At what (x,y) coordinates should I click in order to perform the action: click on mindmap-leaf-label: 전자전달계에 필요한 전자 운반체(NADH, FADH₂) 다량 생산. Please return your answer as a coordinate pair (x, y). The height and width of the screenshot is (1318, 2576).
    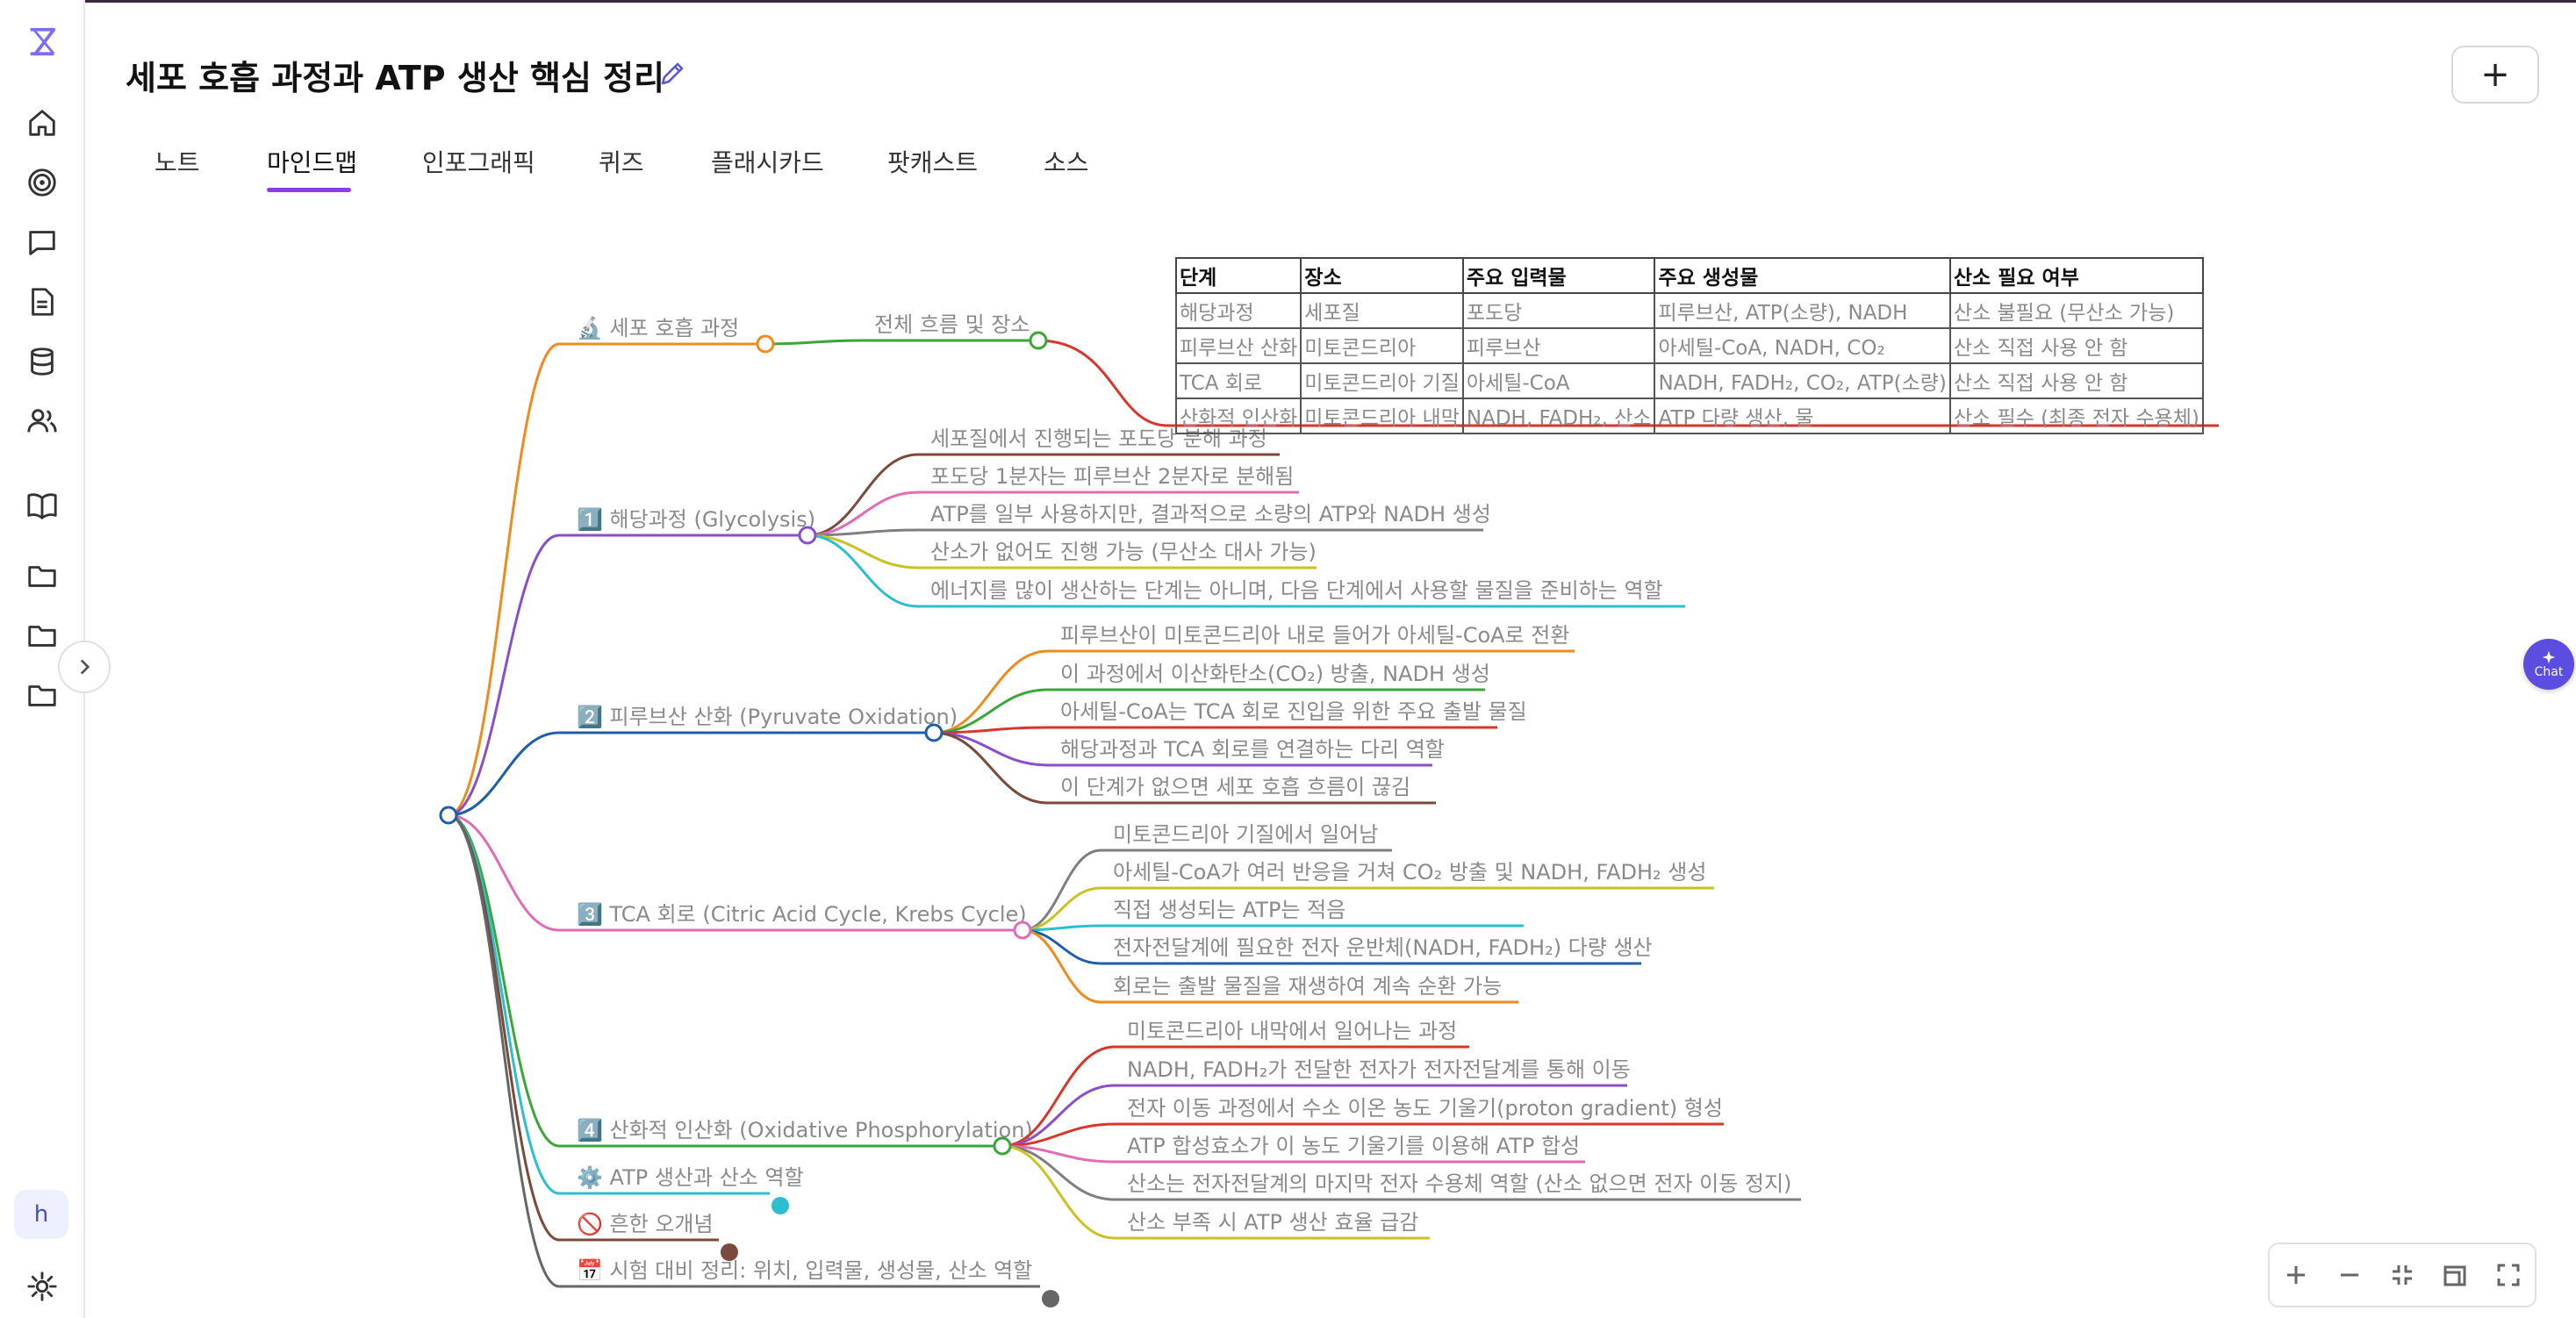
    Looking at the image, I should click on (1383, 947).